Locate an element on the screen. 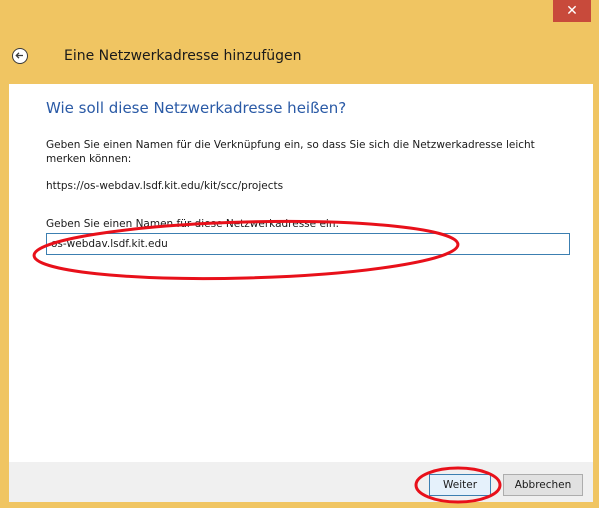  name-input is located at coordinates (308, 244).